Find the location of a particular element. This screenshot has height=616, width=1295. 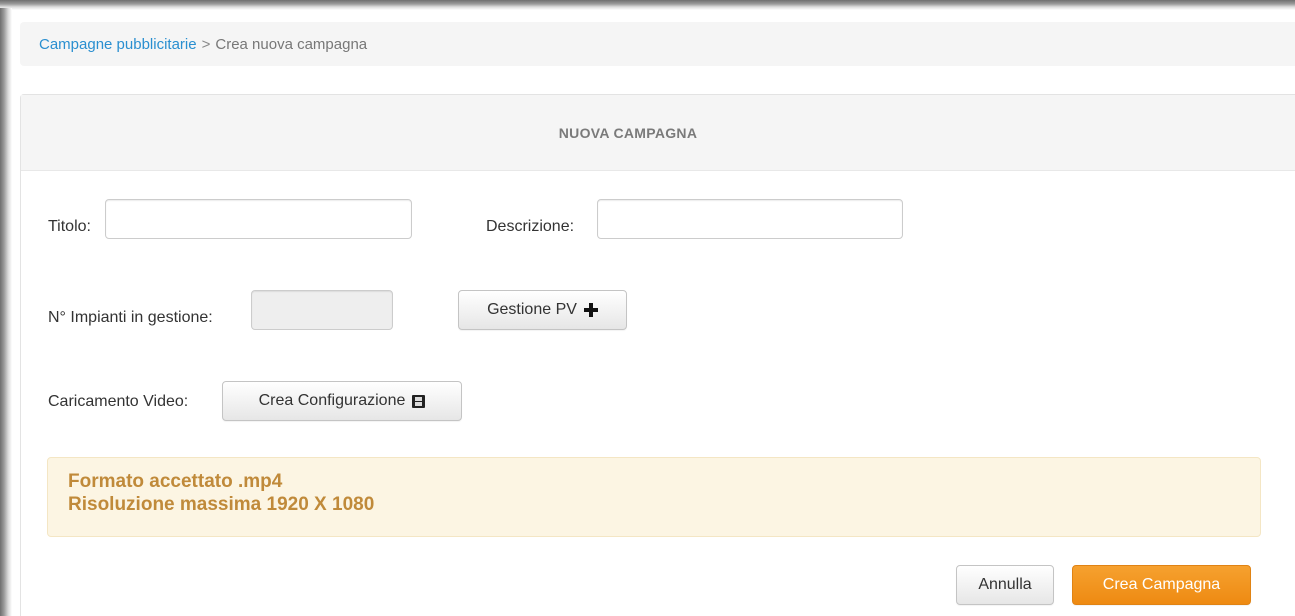

impianti-input is located at coordinates (322, 310).